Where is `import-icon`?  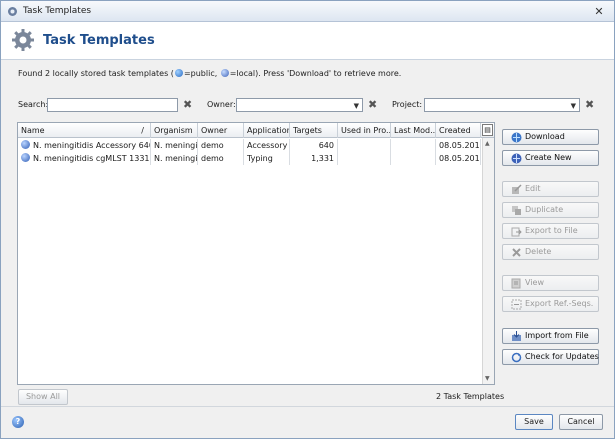
import-icon is located at coordinates (516, 336).